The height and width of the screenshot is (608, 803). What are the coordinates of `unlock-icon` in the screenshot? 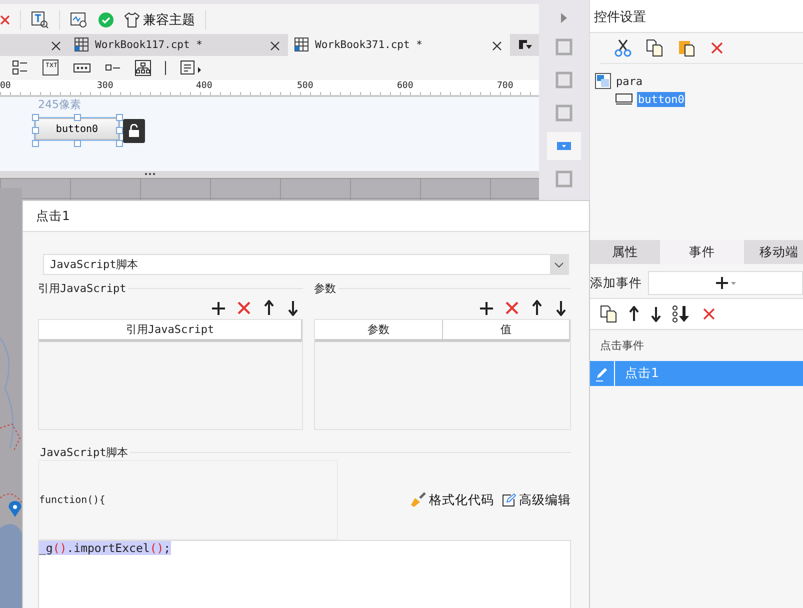 It's located at (134, 131).